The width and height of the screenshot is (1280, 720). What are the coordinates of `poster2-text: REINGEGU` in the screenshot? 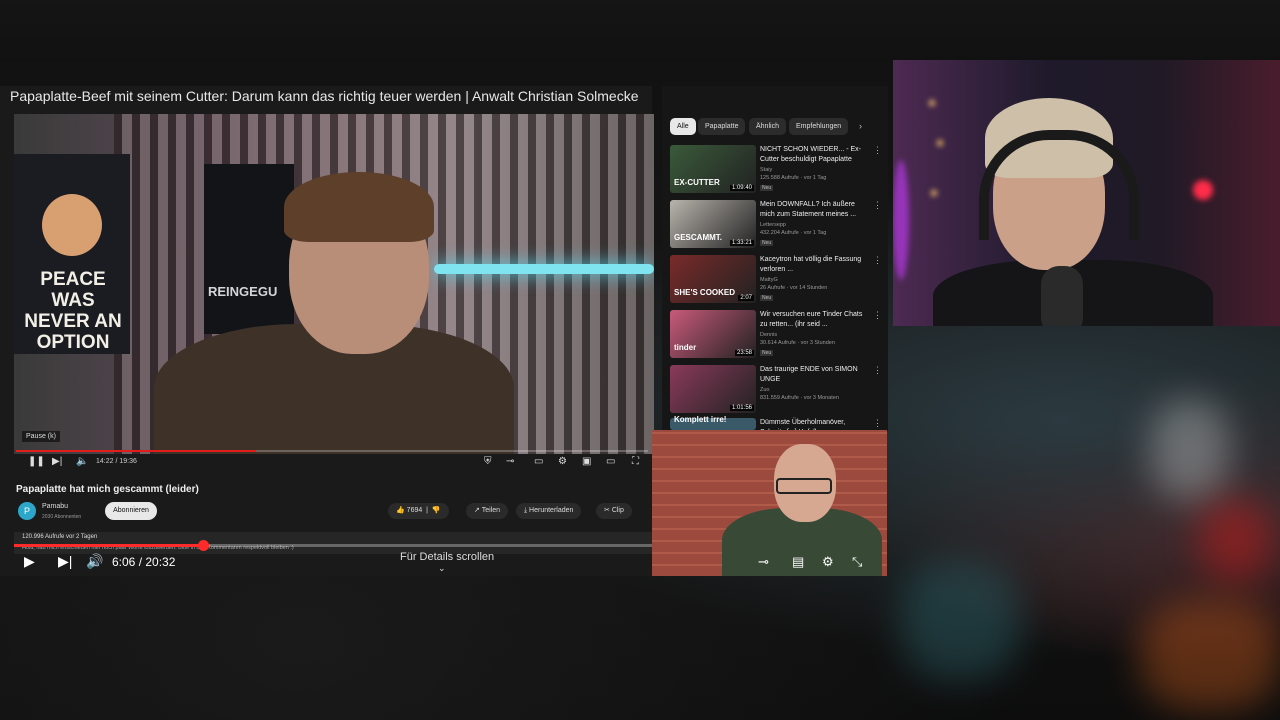 It's located at (243, 291).